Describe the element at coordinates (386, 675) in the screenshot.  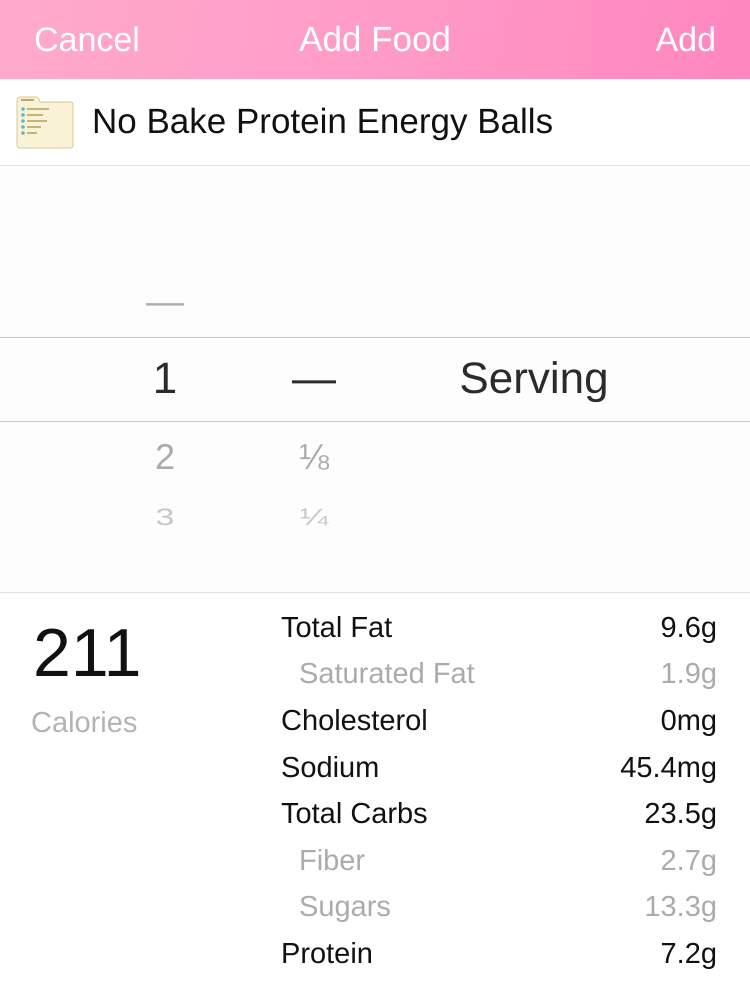
I see `nutrient-label: Saturated Fat` at that location.